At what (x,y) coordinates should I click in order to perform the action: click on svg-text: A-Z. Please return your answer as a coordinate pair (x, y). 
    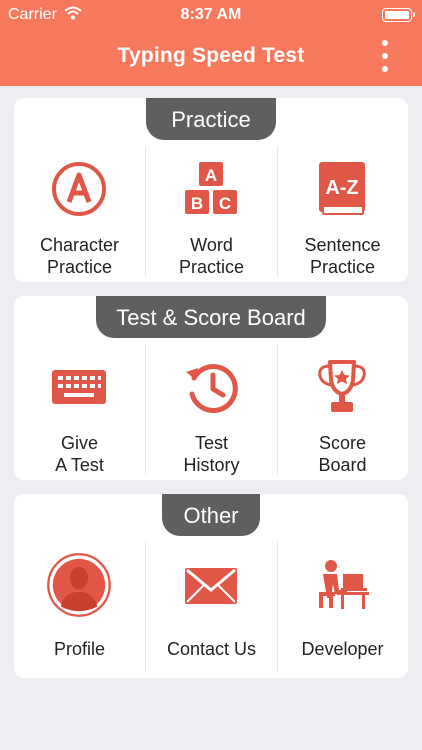
    Looking at the image, I should click on (341, 188).